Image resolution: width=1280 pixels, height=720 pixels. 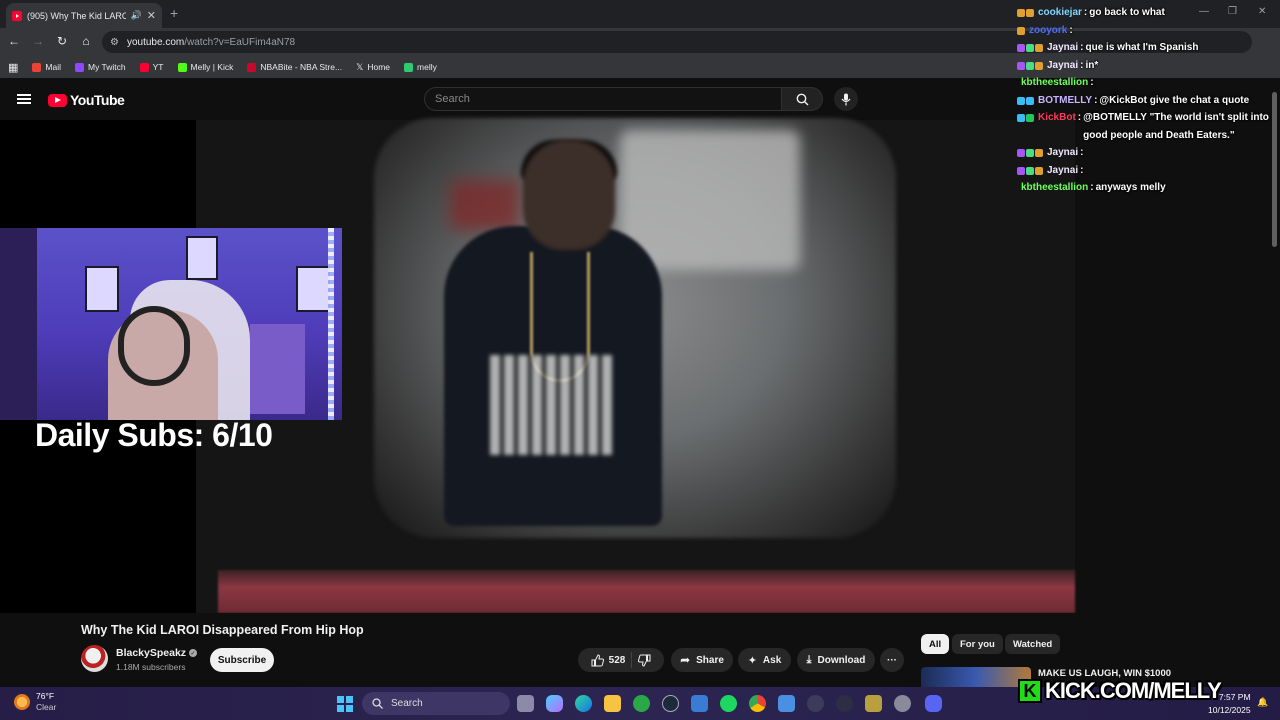 I want to click on steam-icon, so click(x=670, y=703).